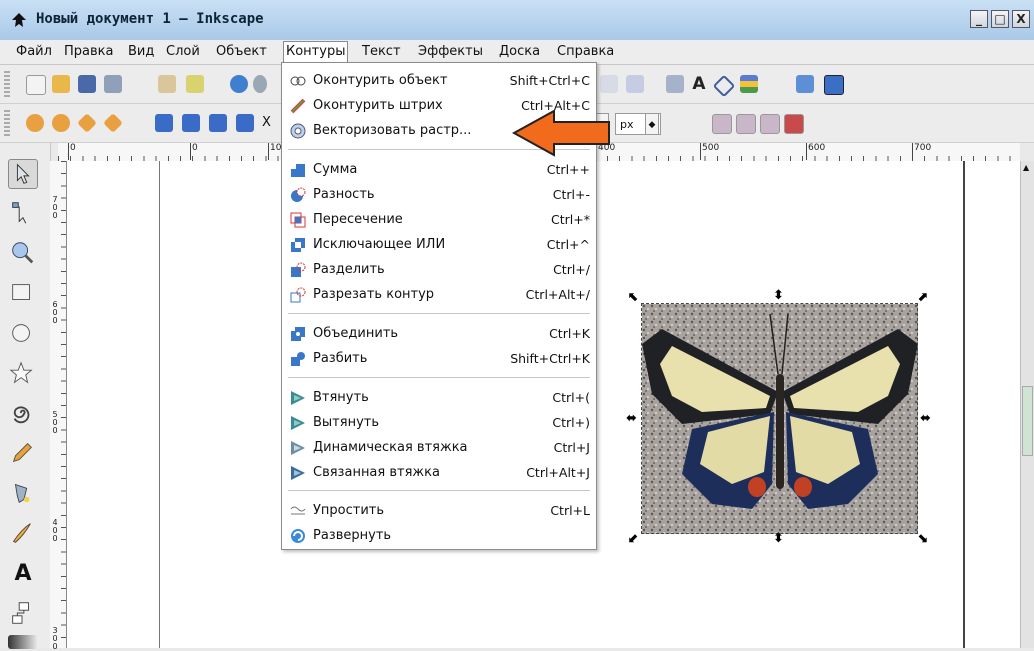  Describe the element at coordinates (87, 84) in the screenshot. I see `save-icon` at that location.